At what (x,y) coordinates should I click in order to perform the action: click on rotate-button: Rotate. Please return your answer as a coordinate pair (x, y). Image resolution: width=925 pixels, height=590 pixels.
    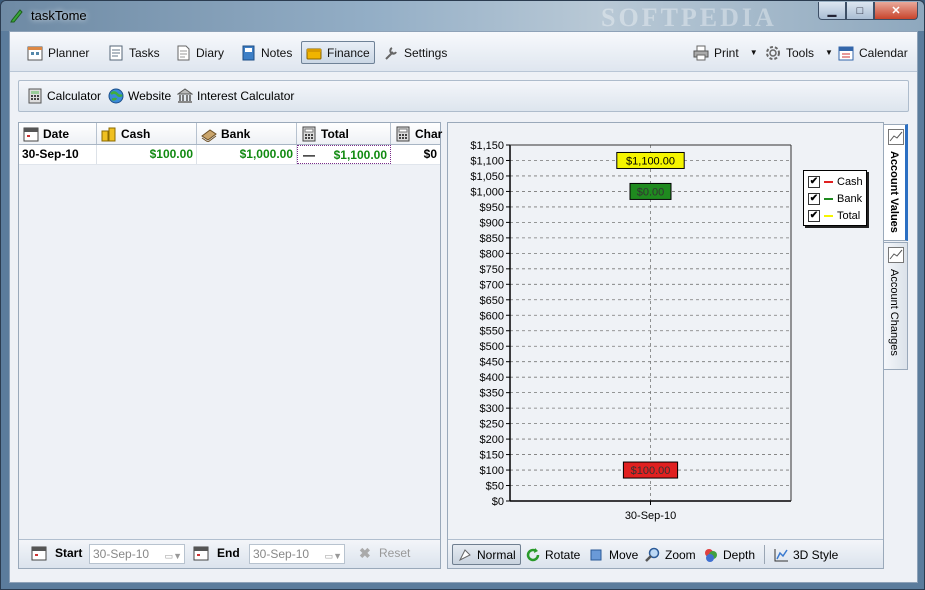
    Looking at the image, I should click on (552, 554).